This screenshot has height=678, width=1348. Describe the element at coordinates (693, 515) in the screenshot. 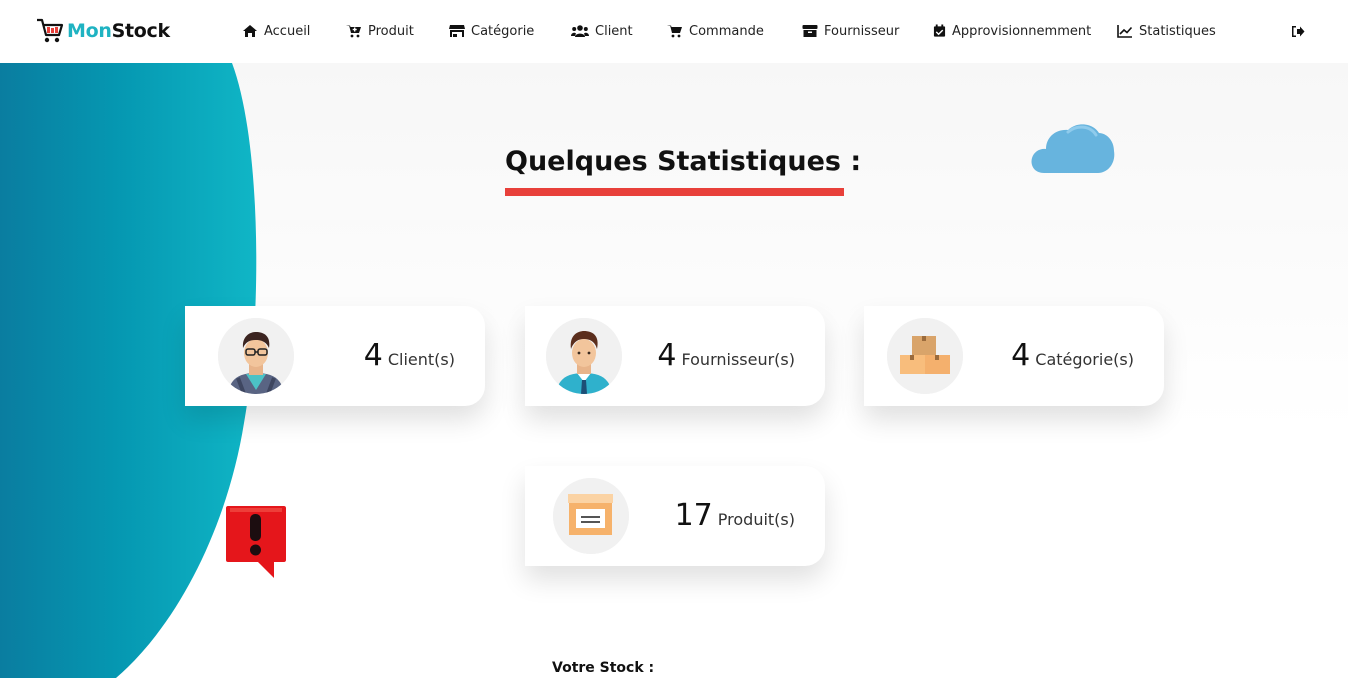

I see `stat-number: 17` at that location.